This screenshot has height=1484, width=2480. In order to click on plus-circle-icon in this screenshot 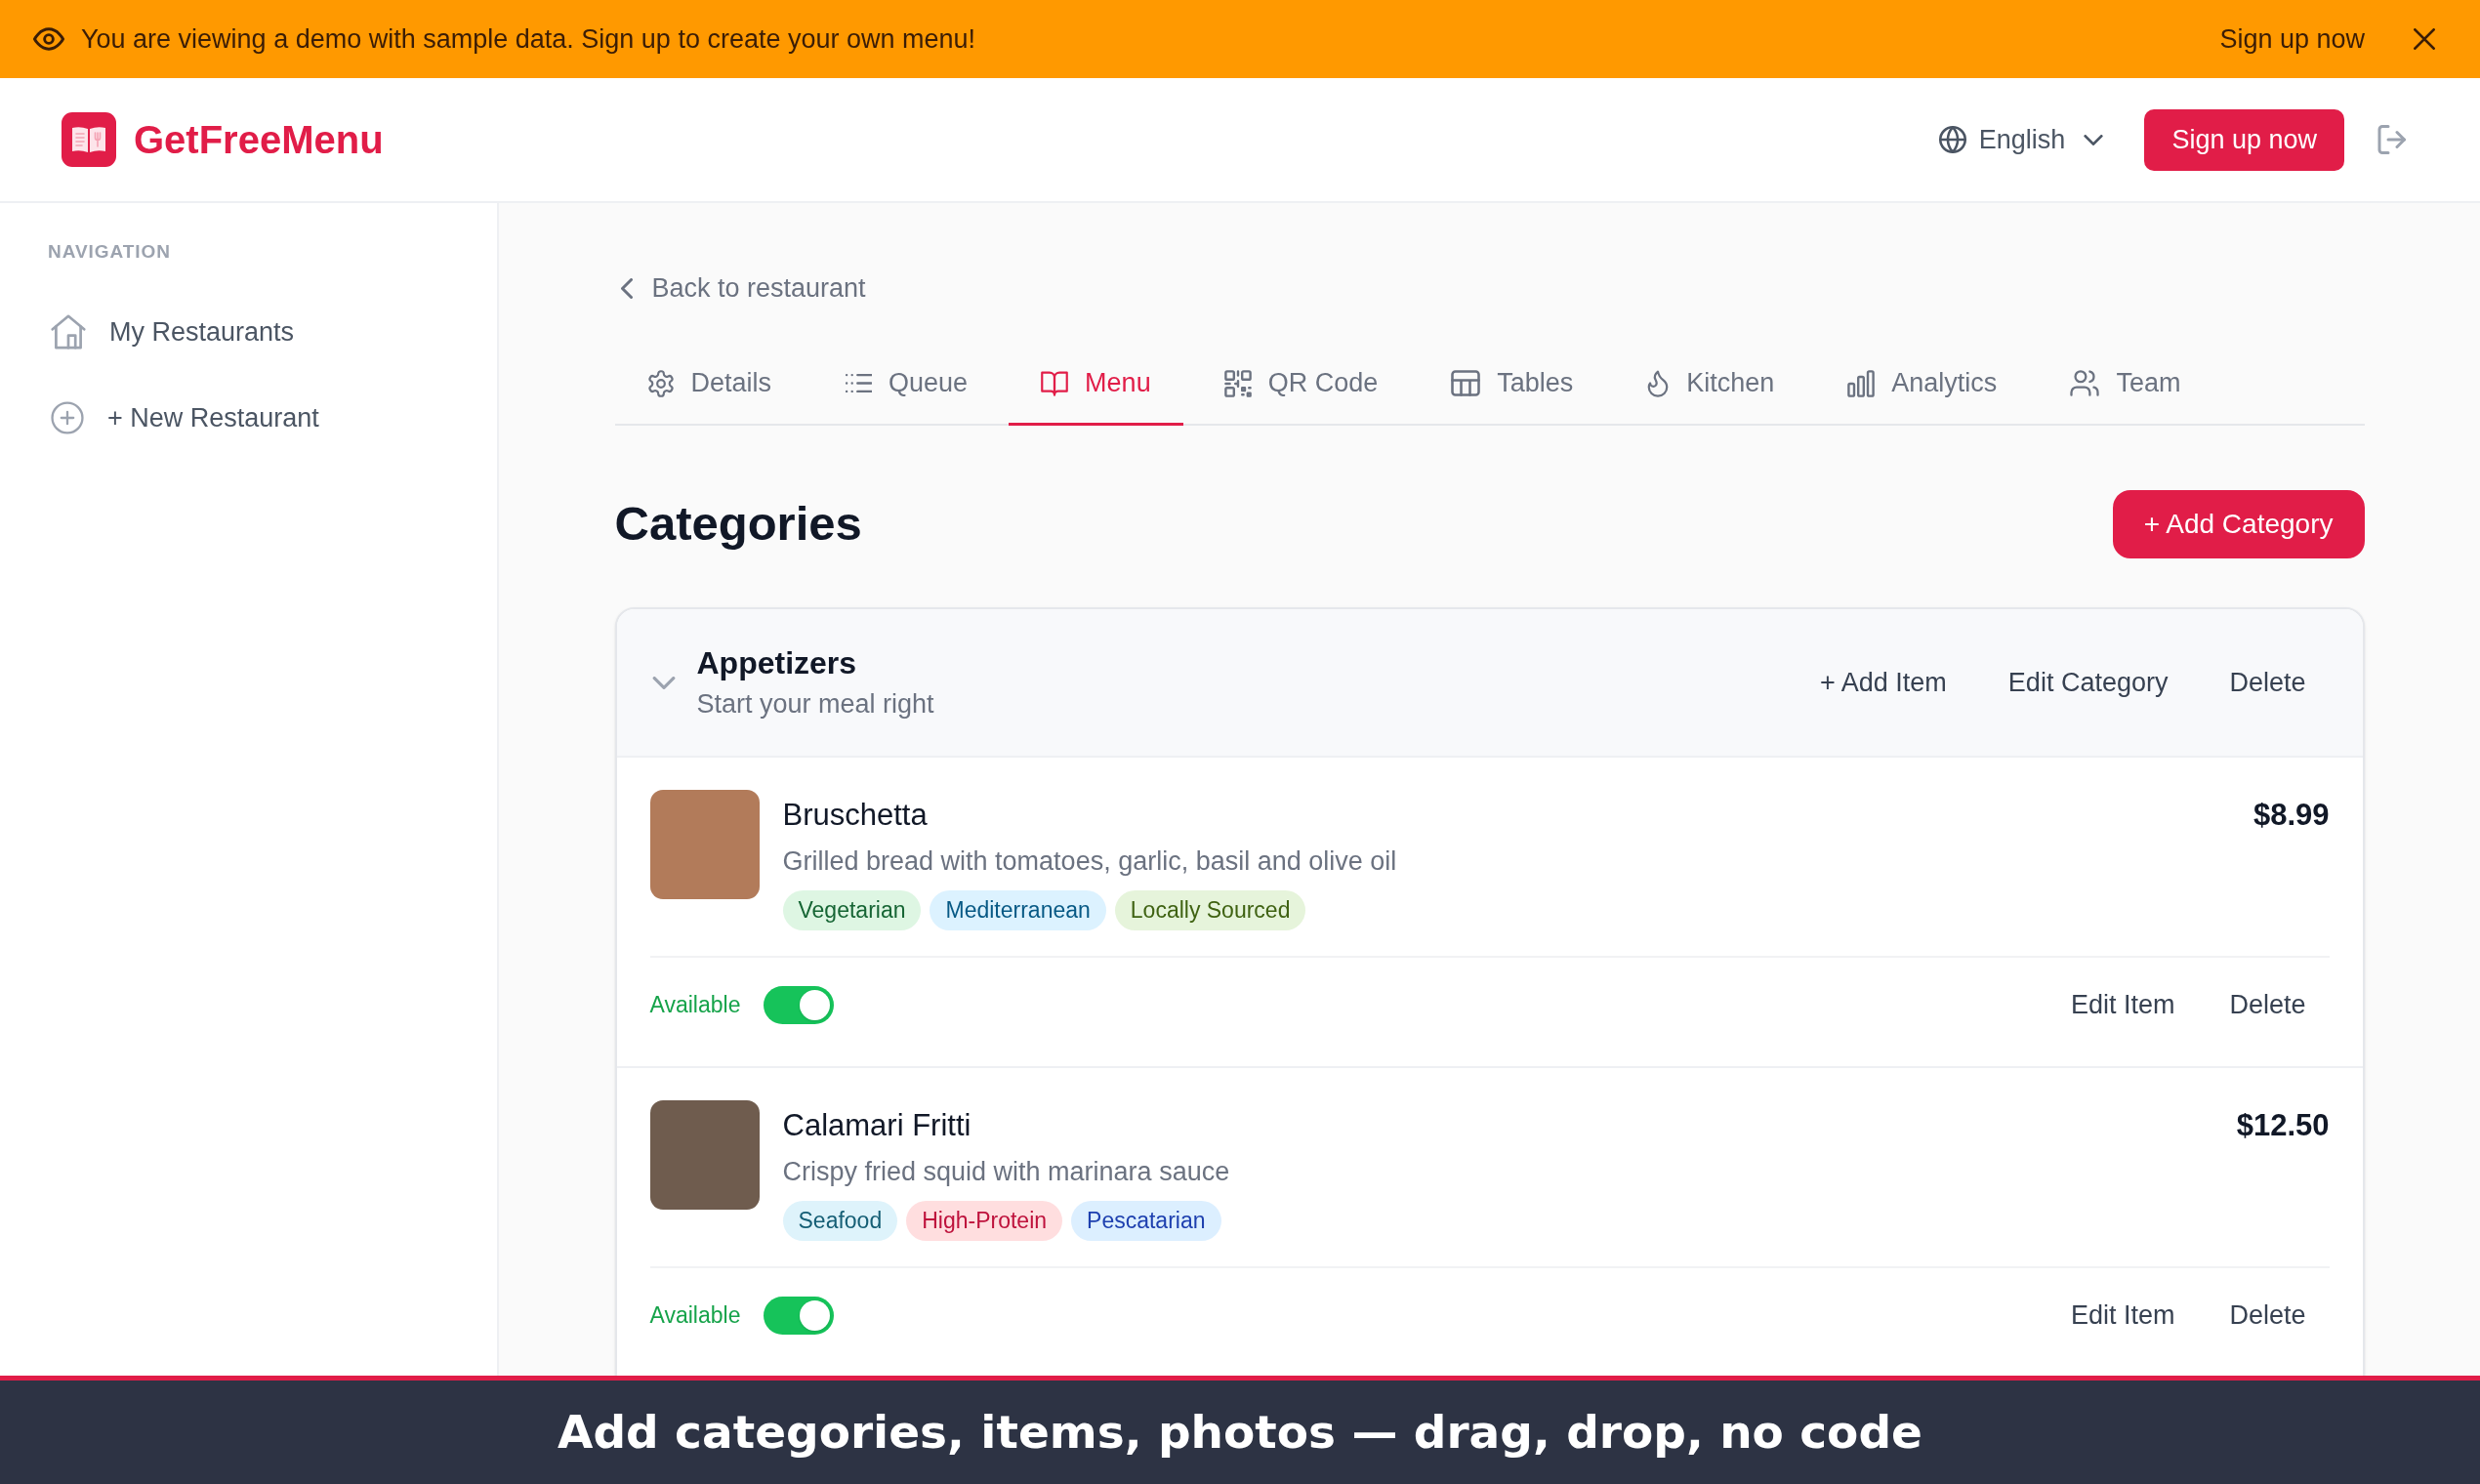, I will do `click(67, 418)`.